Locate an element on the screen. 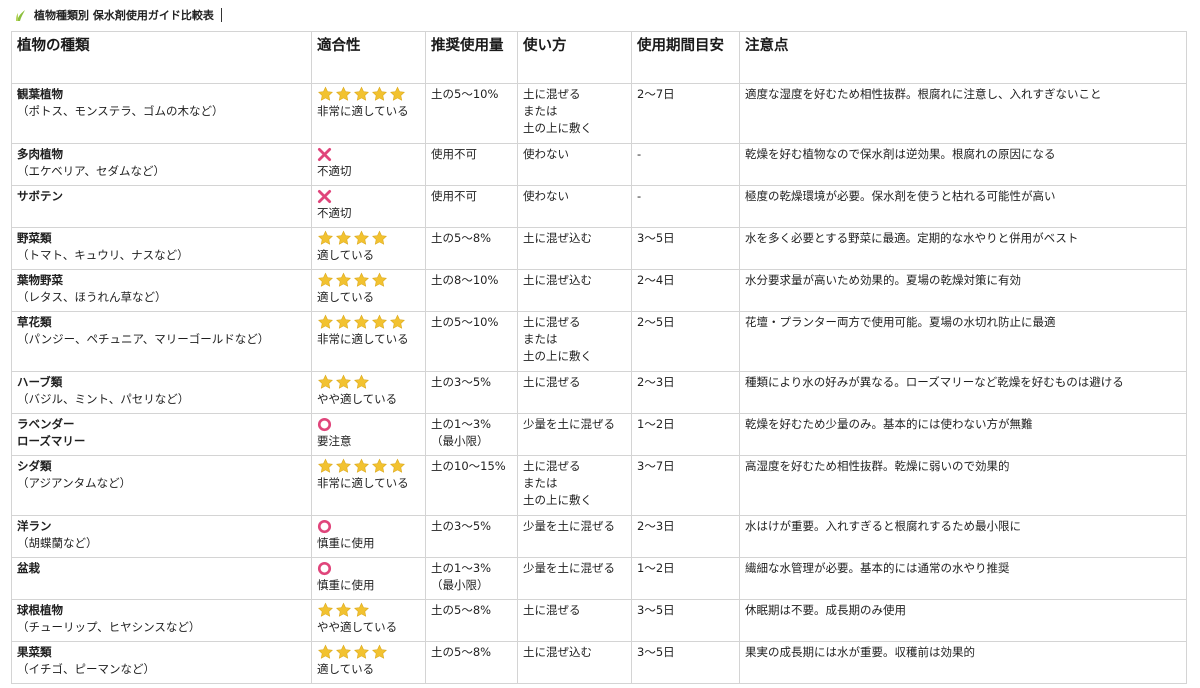  cell-usage: 土に混ぜる is located at coordinates (574, 620).